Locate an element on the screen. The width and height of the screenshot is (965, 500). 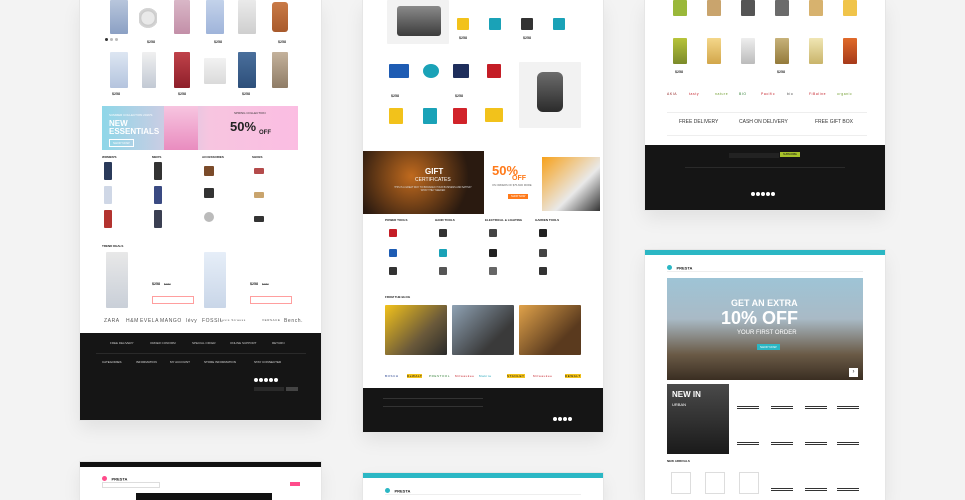
brand-logo: tasty is located at coordinates (694, 94).